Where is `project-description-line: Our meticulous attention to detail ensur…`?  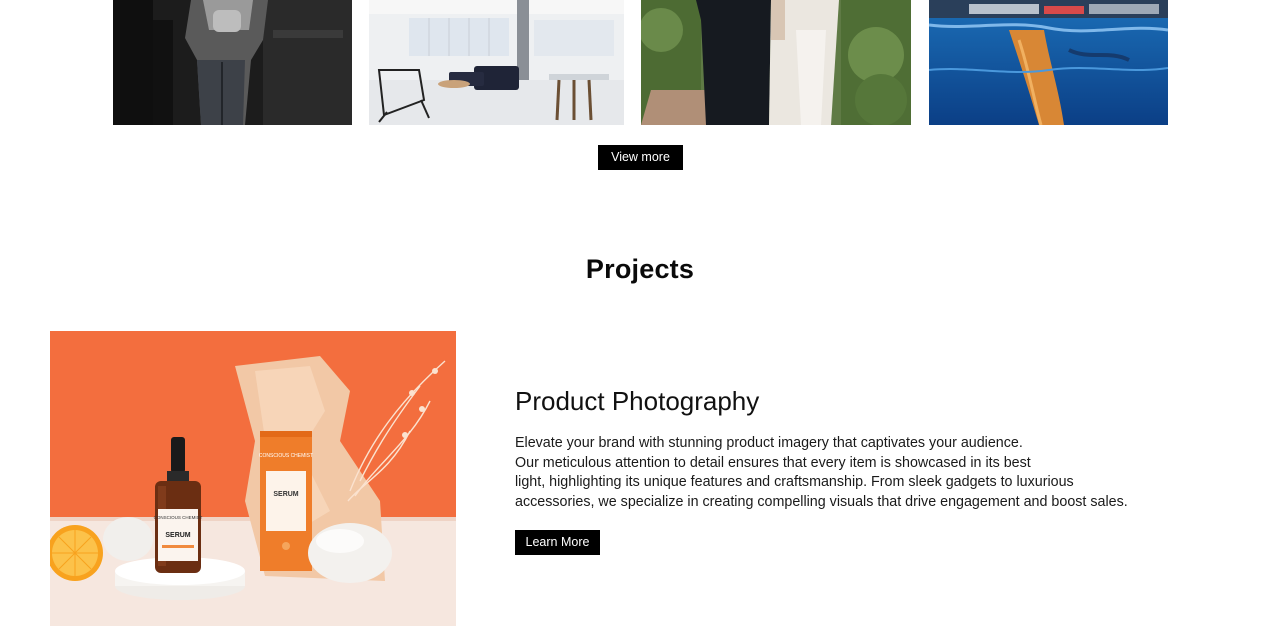 project-description-line: Our meticulous attention to detail ensur… is located at coordinates (773, 462).